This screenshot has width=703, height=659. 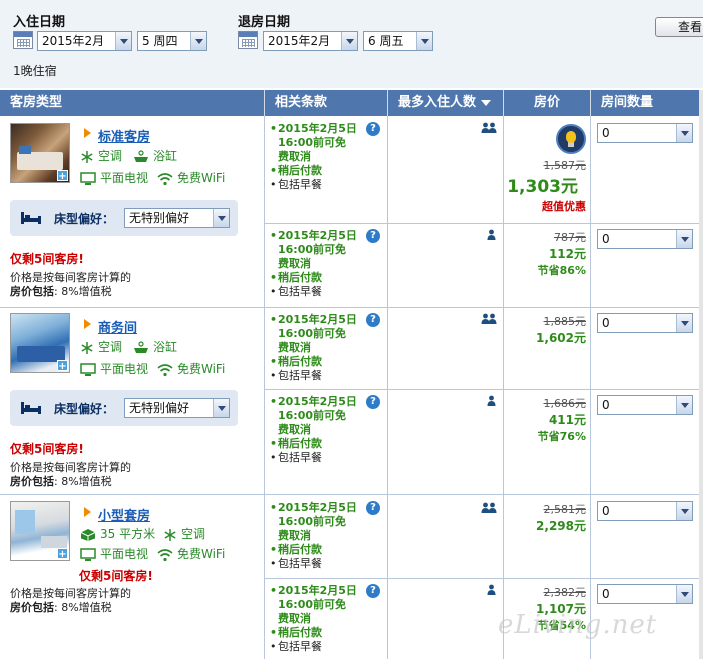 What do you see at coordinates (486, 102) in the screenshot?
I see `sort-desc-icon` at bounding box center [486, 102].